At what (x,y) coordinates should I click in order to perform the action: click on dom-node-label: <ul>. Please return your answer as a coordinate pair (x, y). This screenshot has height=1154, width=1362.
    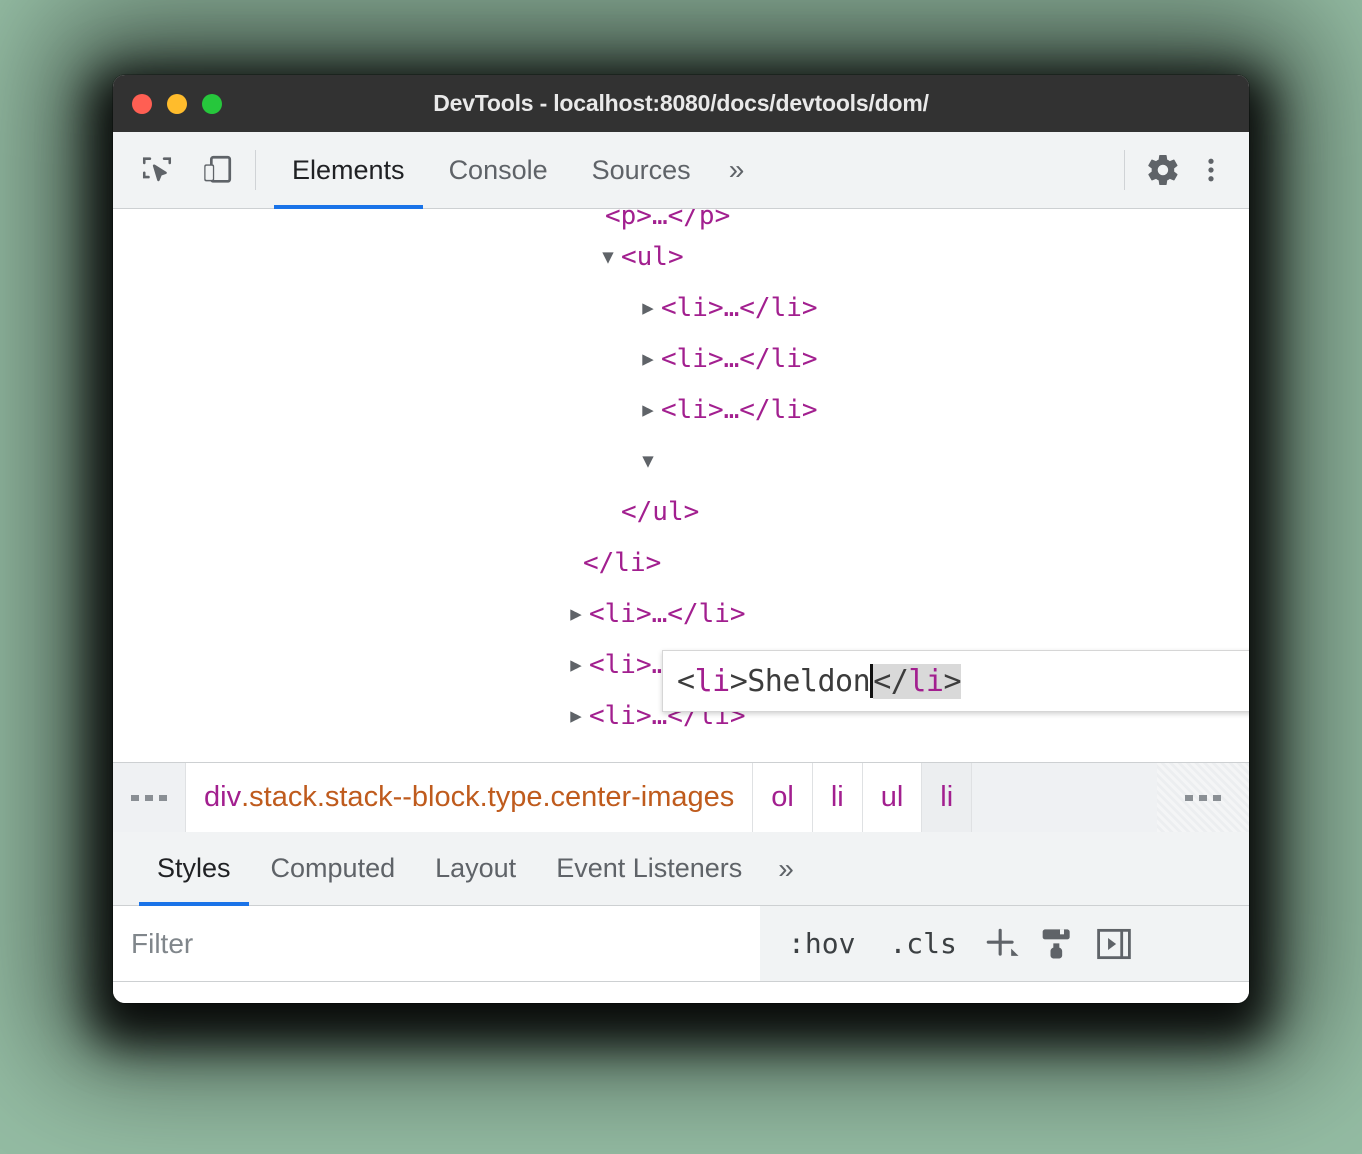
    Looking at the image, I should click on (652, 256).